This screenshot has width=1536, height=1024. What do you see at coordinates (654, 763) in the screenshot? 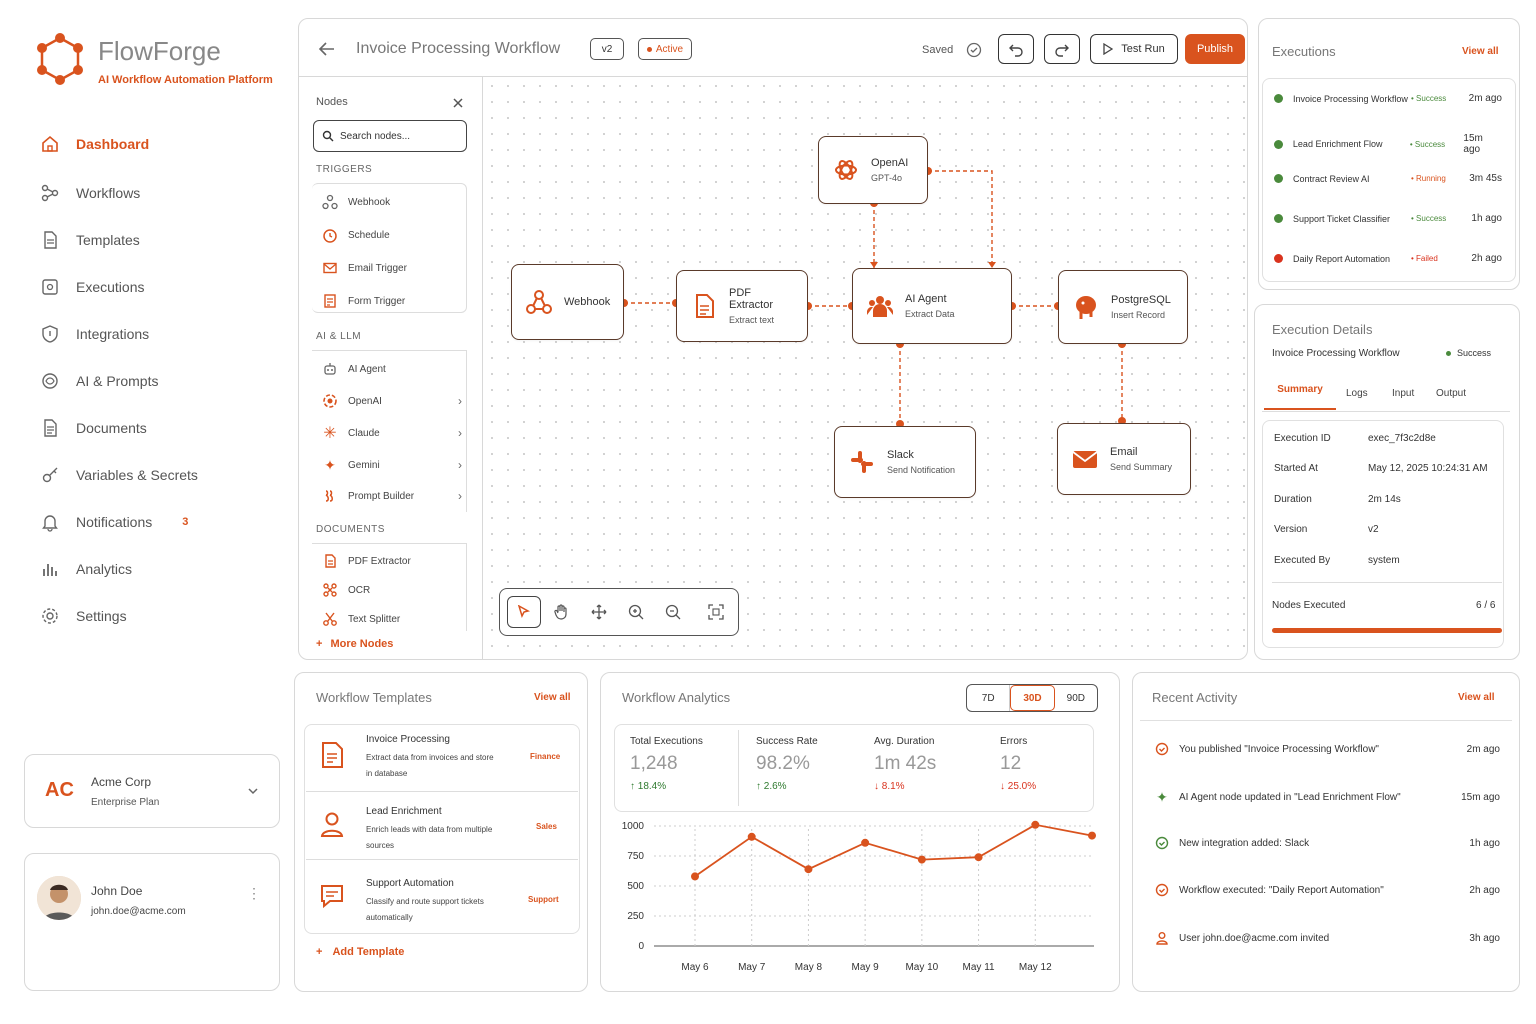
I see `stat-value: 1,248` at bounding box center [654, 763].